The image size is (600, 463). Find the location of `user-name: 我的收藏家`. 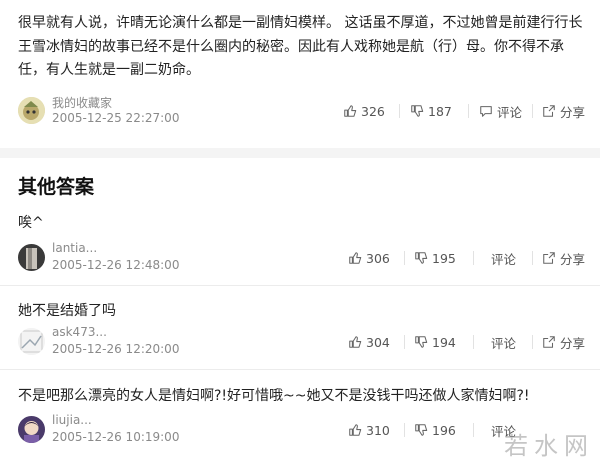

user-name: 我的收藏家 is located at coordinates (82, 102).